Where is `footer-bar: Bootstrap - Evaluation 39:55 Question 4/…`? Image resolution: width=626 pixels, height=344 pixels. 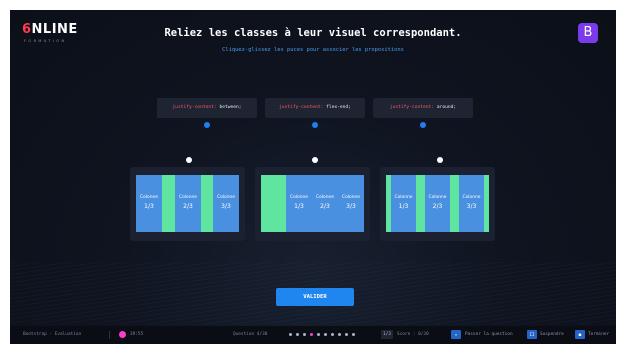 footer-bar: Bootstrap - Evaluation 39:55 Question 4/… is located at coordinates (313, 335).